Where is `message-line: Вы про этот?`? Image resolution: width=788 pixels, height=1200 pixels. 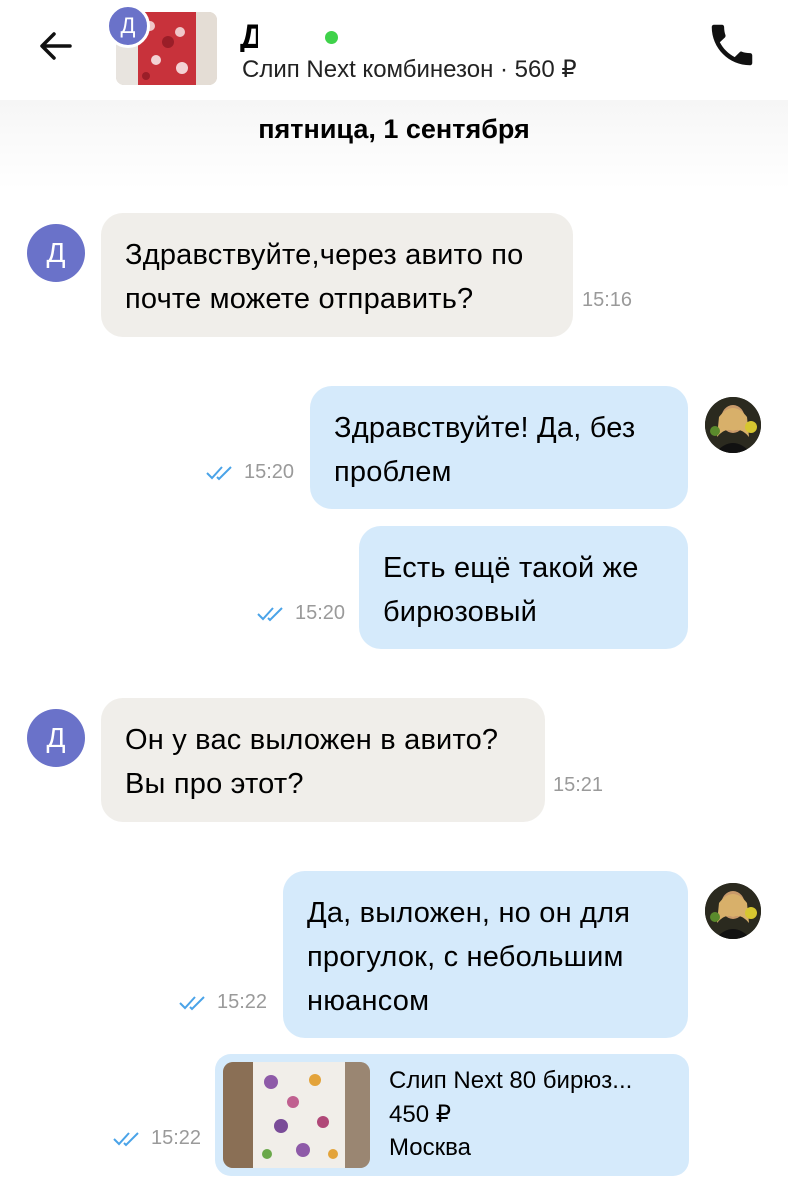 message-line: Вы про этот? is located at coordinates (214, 784).